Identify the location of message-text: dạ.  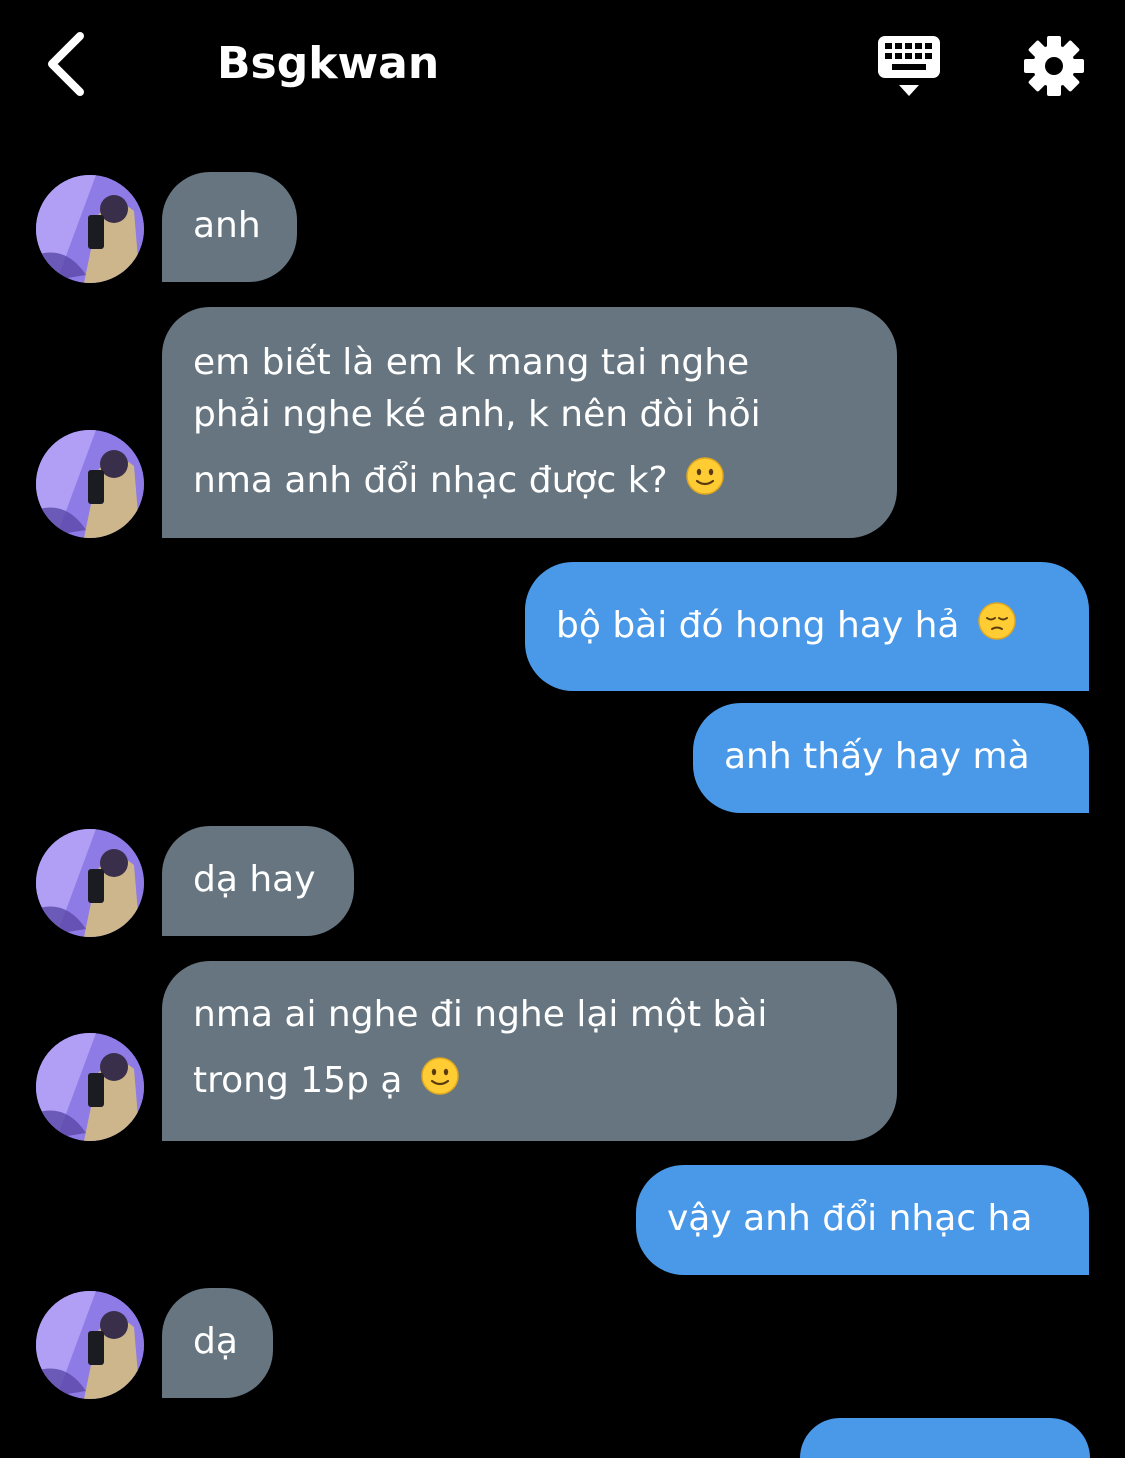
(215, 1341).